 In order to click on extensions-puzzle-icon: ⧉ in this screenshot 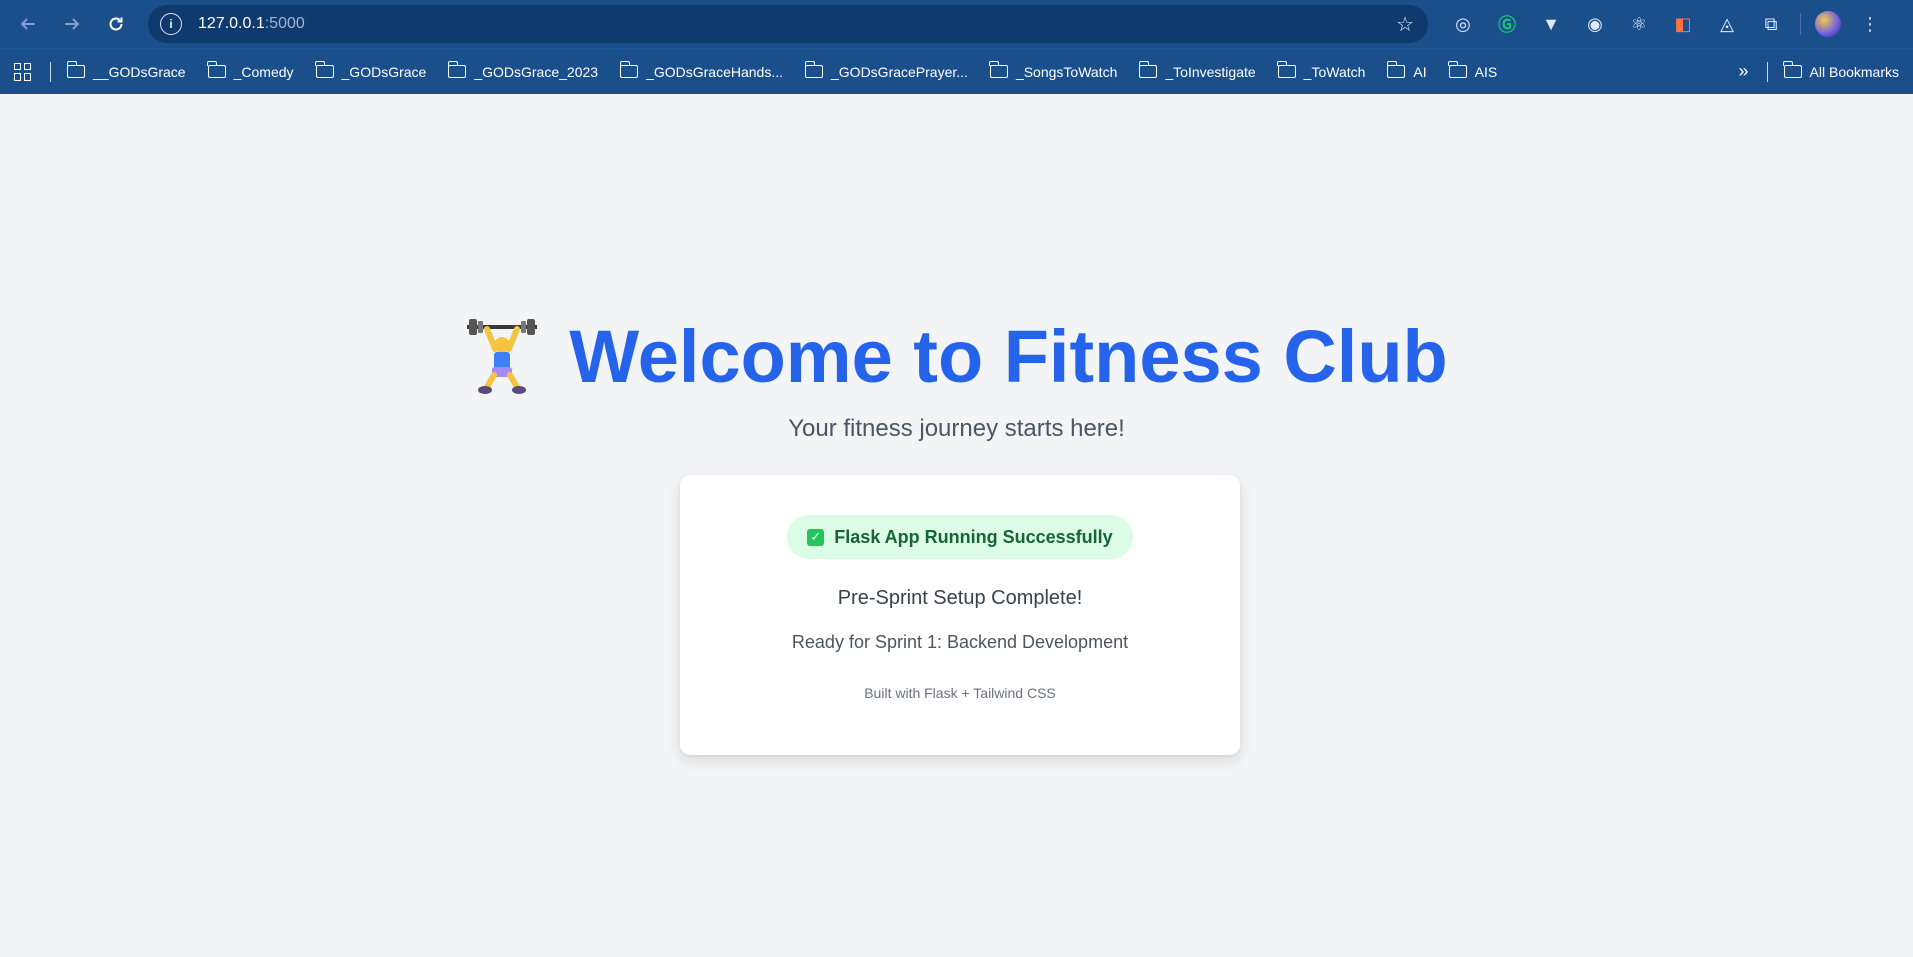, I will do `click(1771, 24)`.